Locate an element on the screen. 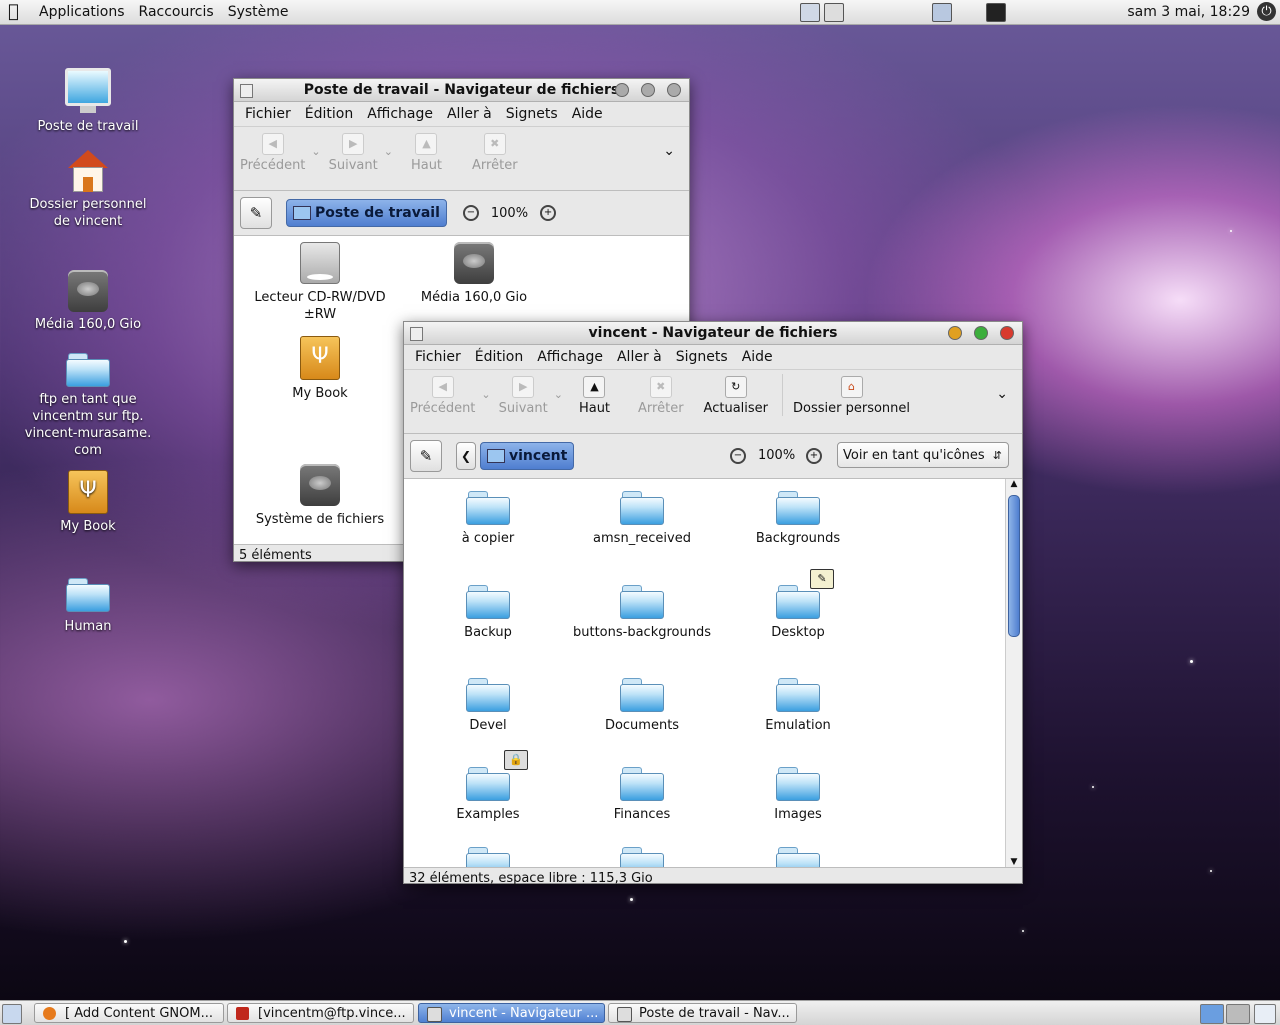 The width and height of the screenshot is (1280, 1025). scrollbar-thumb is located at coordinates (1014, 566).